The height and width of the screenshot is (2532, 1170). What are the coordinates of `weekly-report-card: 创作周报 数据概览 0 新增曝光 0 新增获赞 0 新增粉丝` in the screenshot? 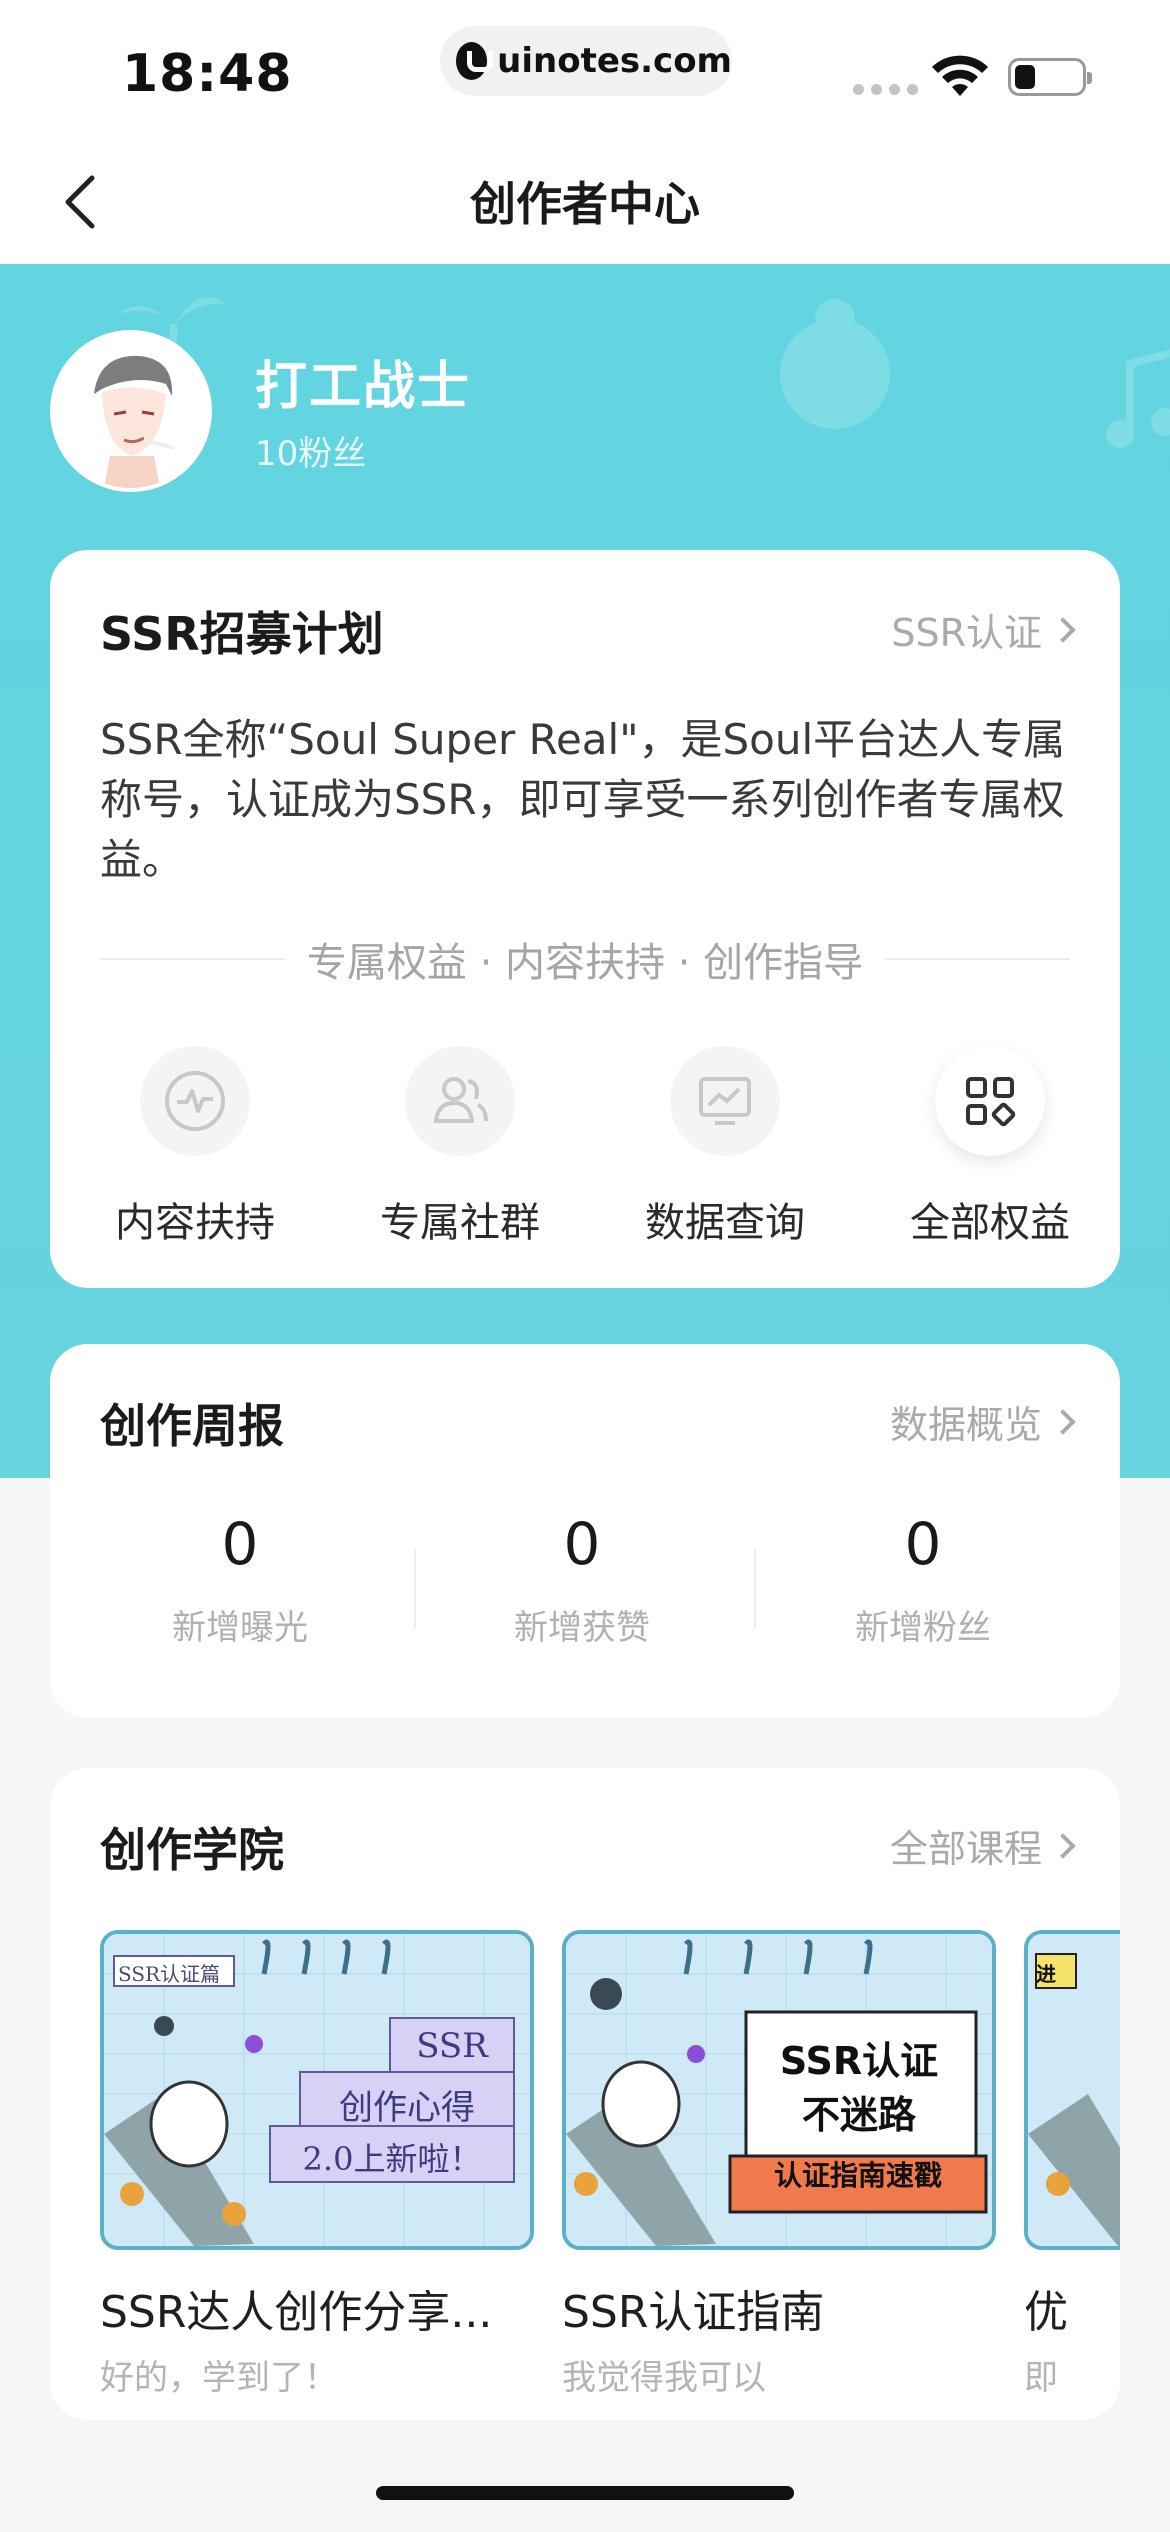 It's located at (585, 1531).